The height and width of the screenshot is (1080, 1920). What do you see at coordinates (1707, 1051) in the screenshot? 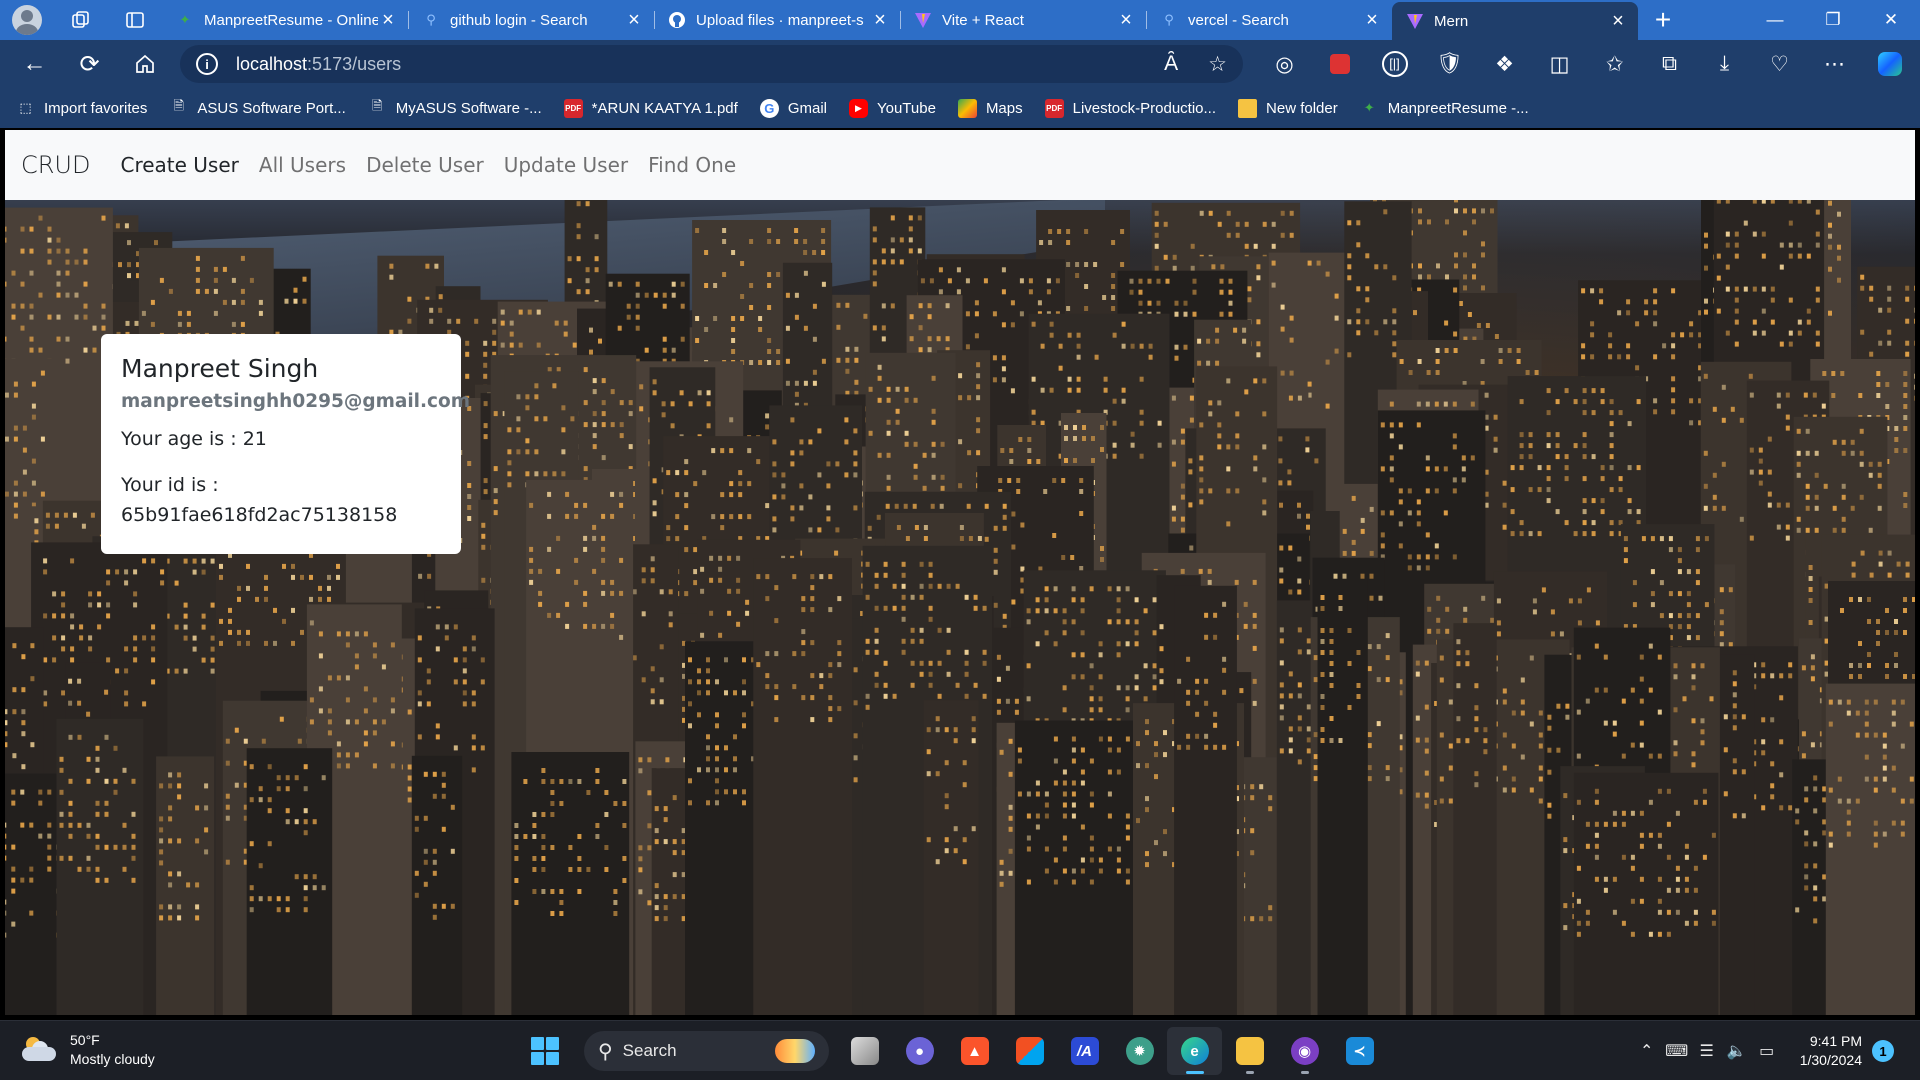
I see `wifi-icon: ☰` at bounding box center [1707, 1051].